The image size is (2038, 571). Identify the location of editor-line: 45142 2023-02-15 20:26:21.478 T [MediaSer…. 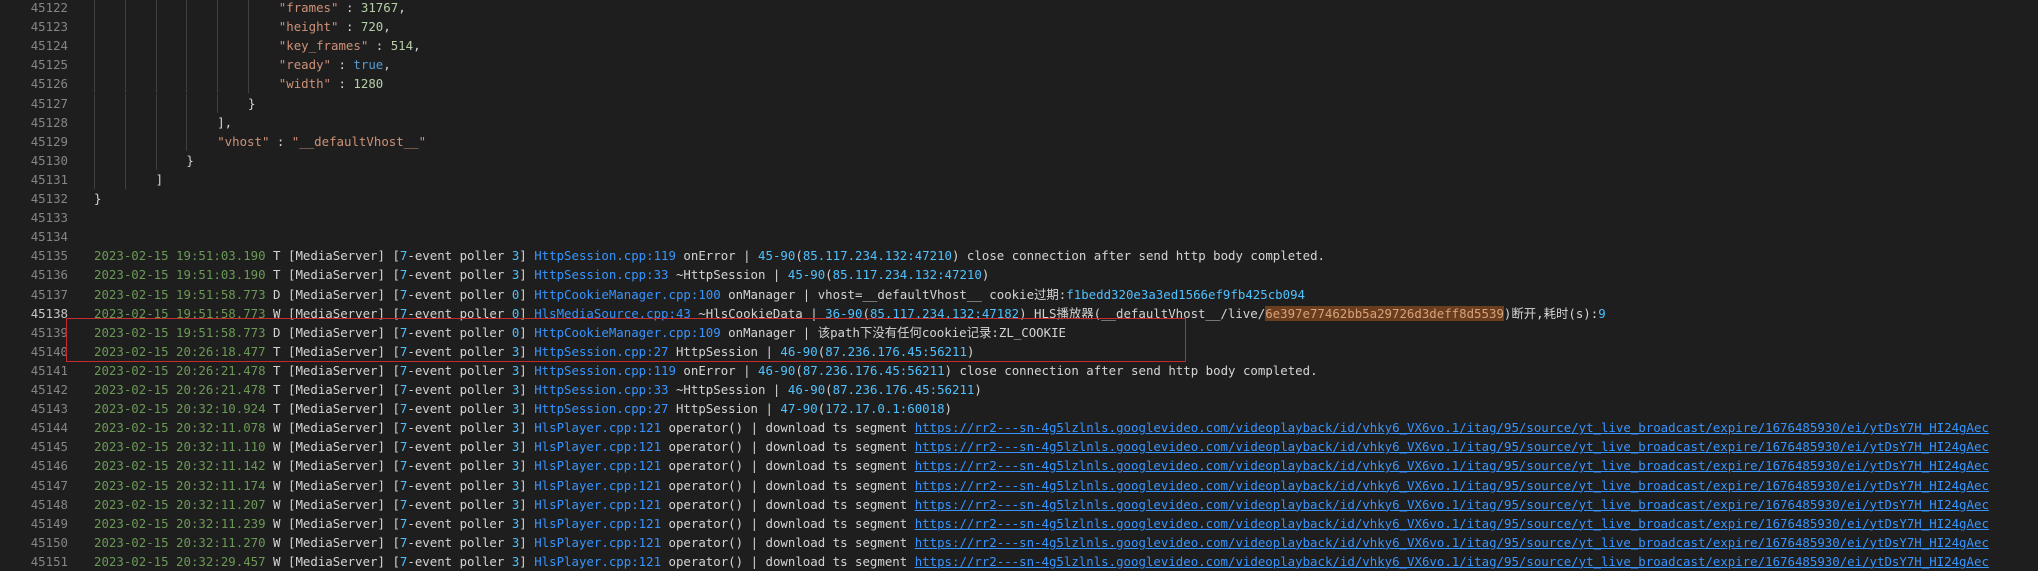
(1019, 389).